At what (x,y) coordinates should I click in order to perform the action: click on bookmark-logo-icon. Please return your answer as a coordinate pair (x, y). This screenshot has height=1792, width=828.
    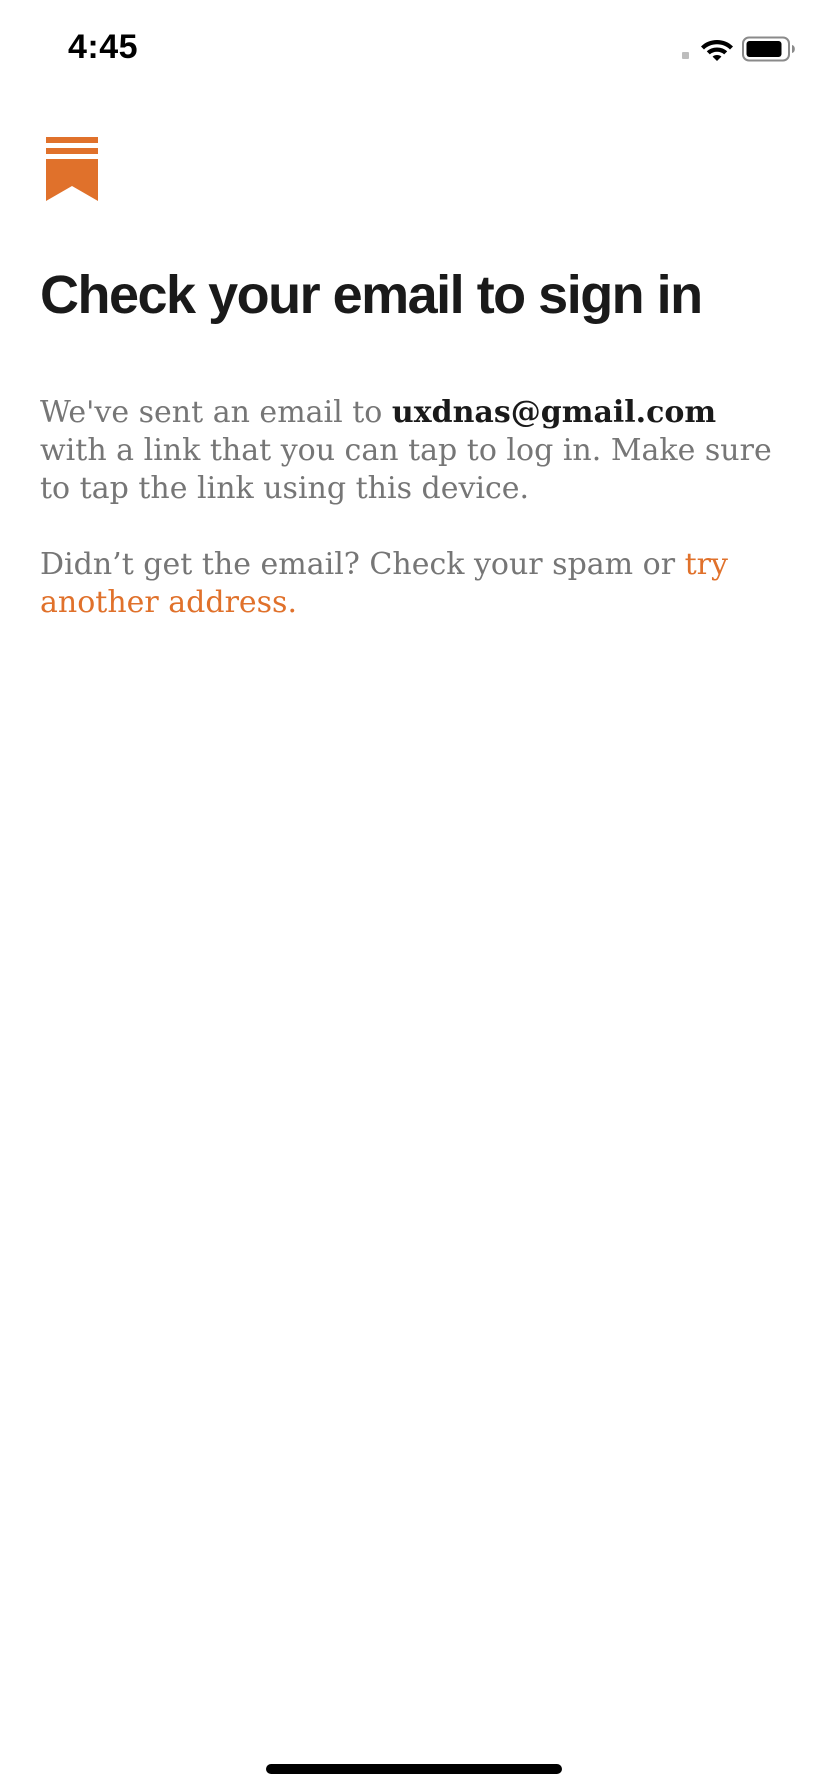
    Looking at the image, I should click on (72, 169).